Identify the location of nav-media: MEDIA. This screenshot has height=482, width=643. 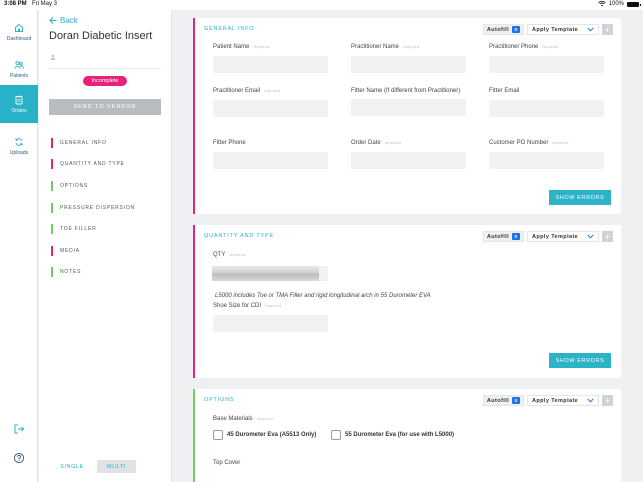
(106, 251).